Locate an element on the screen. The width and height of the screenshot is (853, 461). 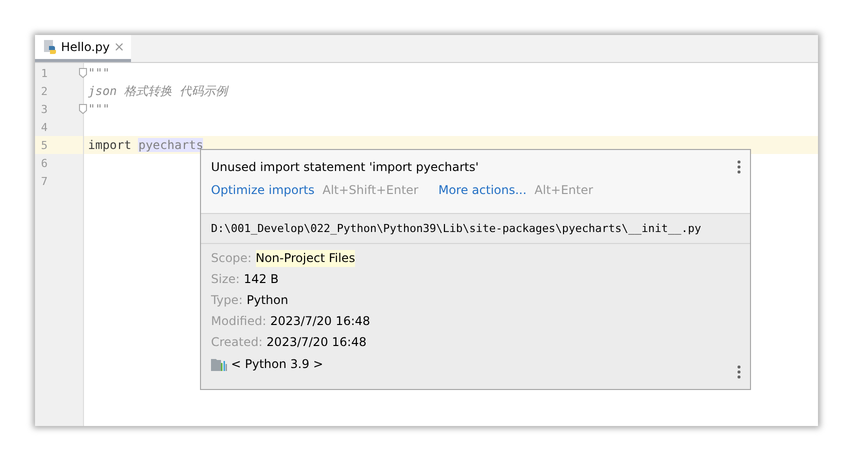
property-label: Scope: is located at coordinates (231, 258).